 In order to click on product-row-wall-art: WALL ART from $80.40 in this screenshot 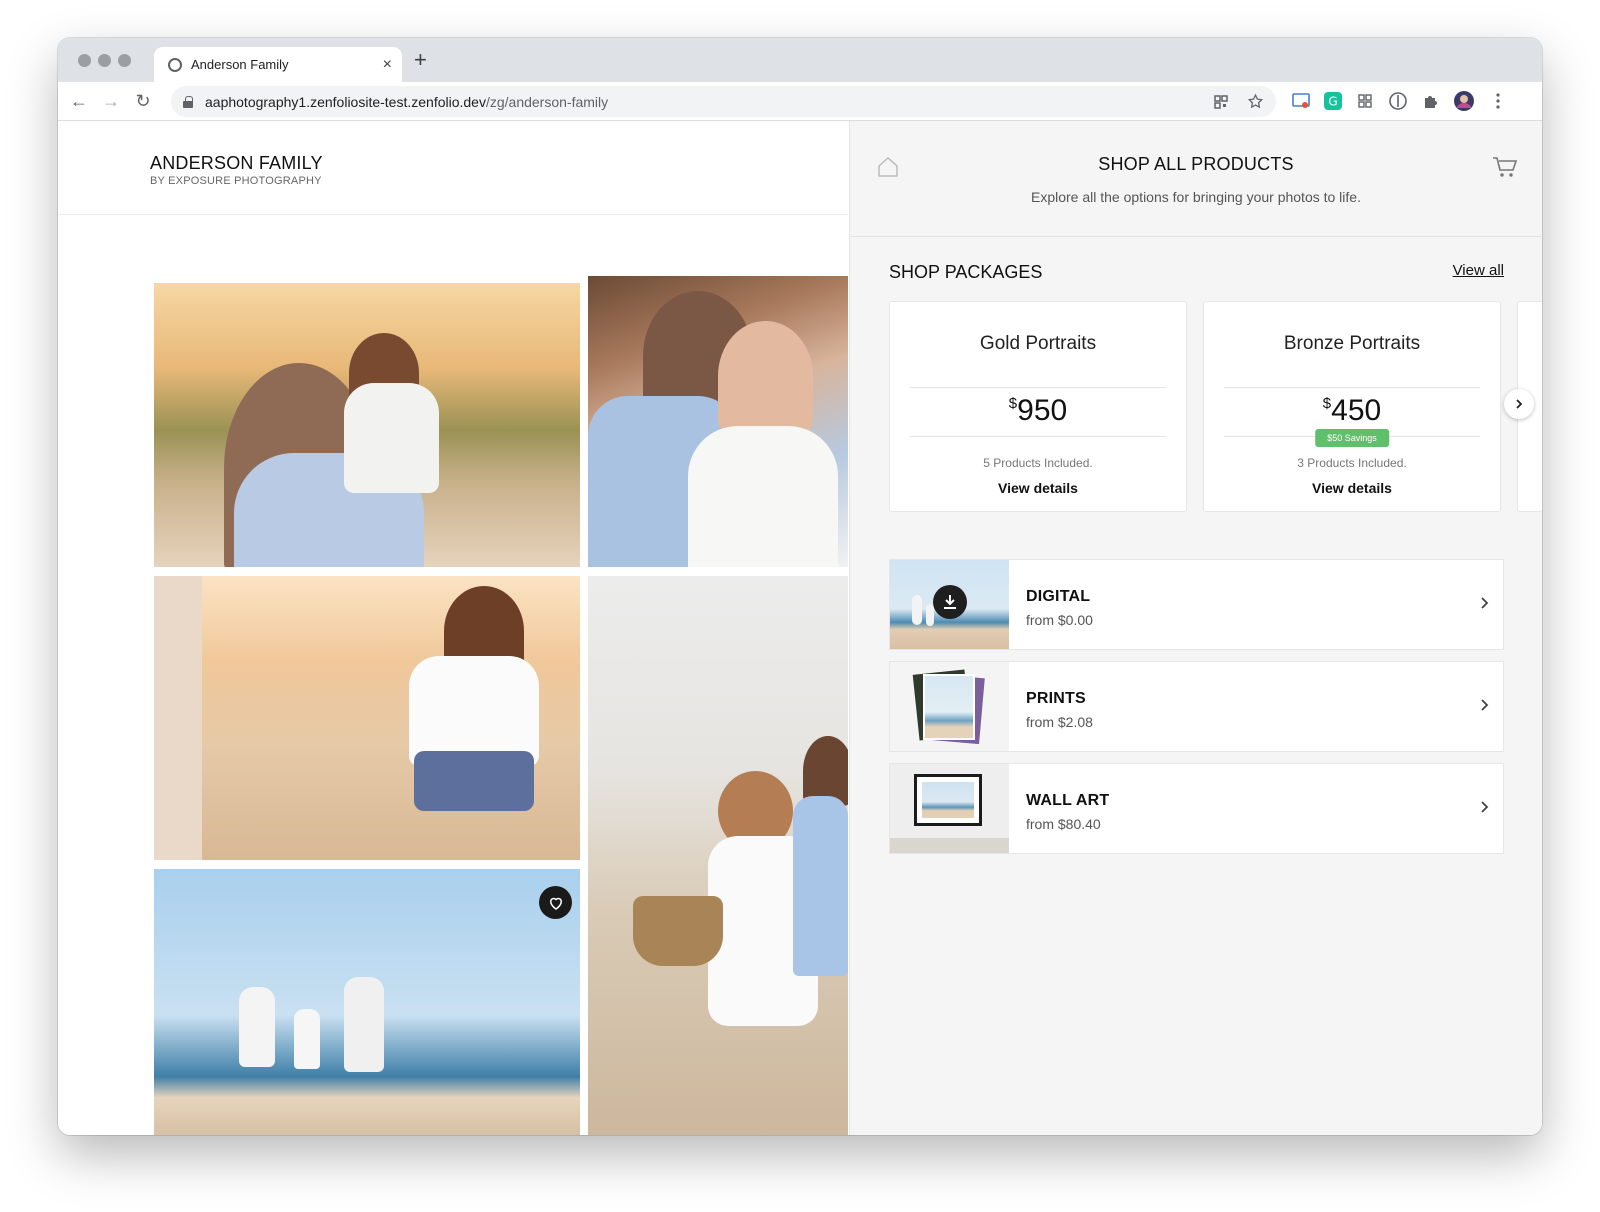, I will do `click(1196, 808)`.